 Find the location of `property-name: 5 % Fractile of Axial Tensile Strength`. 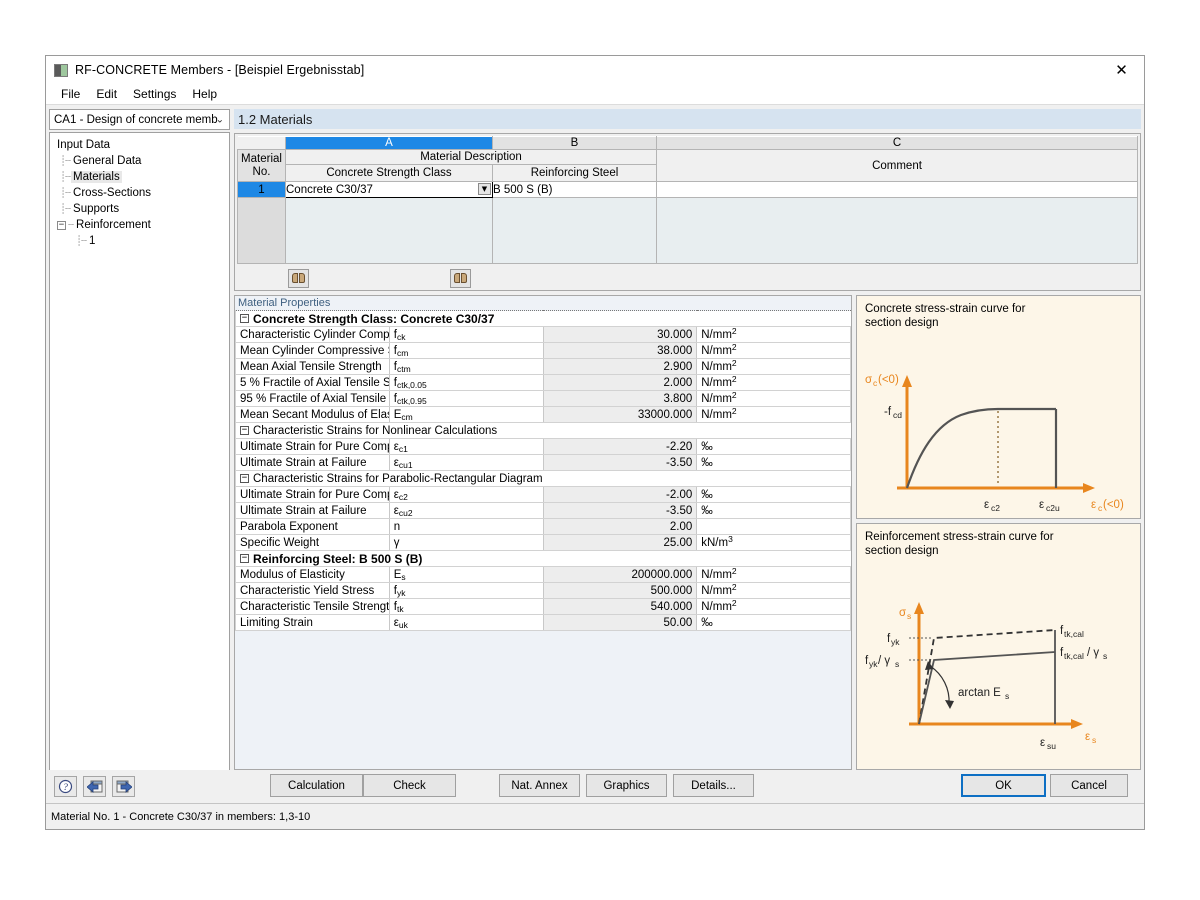

property-name: 5 % Fractile of Axial Tensile Strength is located at coordinates (312, 382).